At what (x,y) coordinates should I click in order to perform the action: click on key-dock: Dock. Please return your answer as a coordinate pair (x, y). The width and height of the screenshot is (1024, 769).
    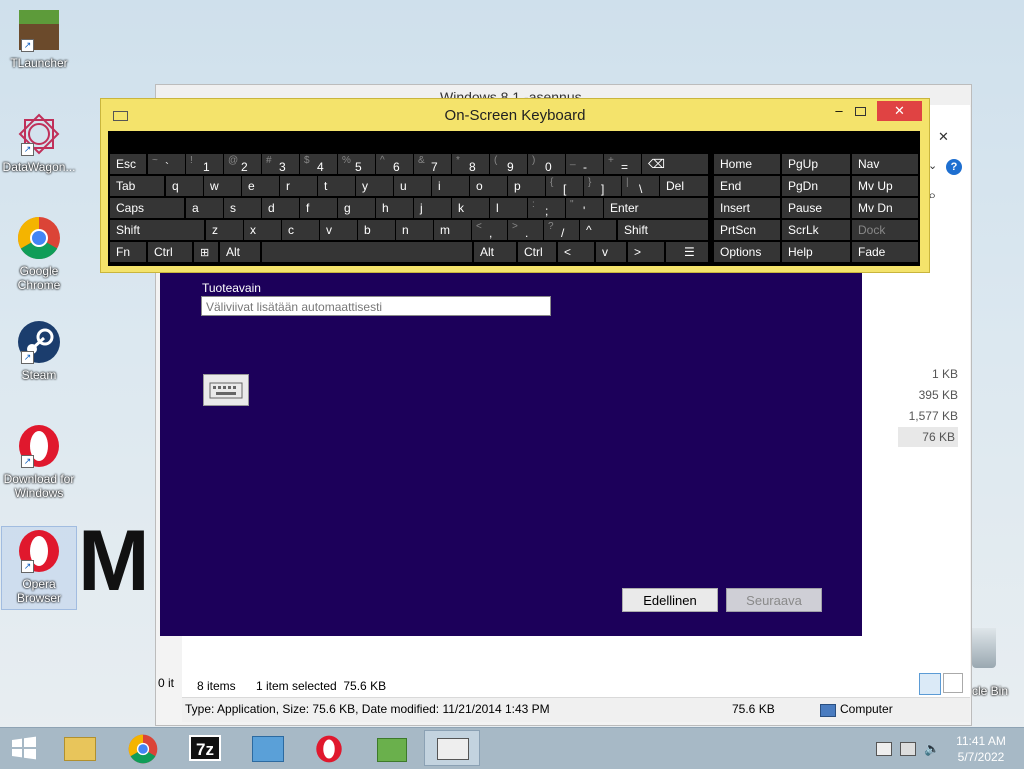
    Looking at the image, I should click on (885, 230).